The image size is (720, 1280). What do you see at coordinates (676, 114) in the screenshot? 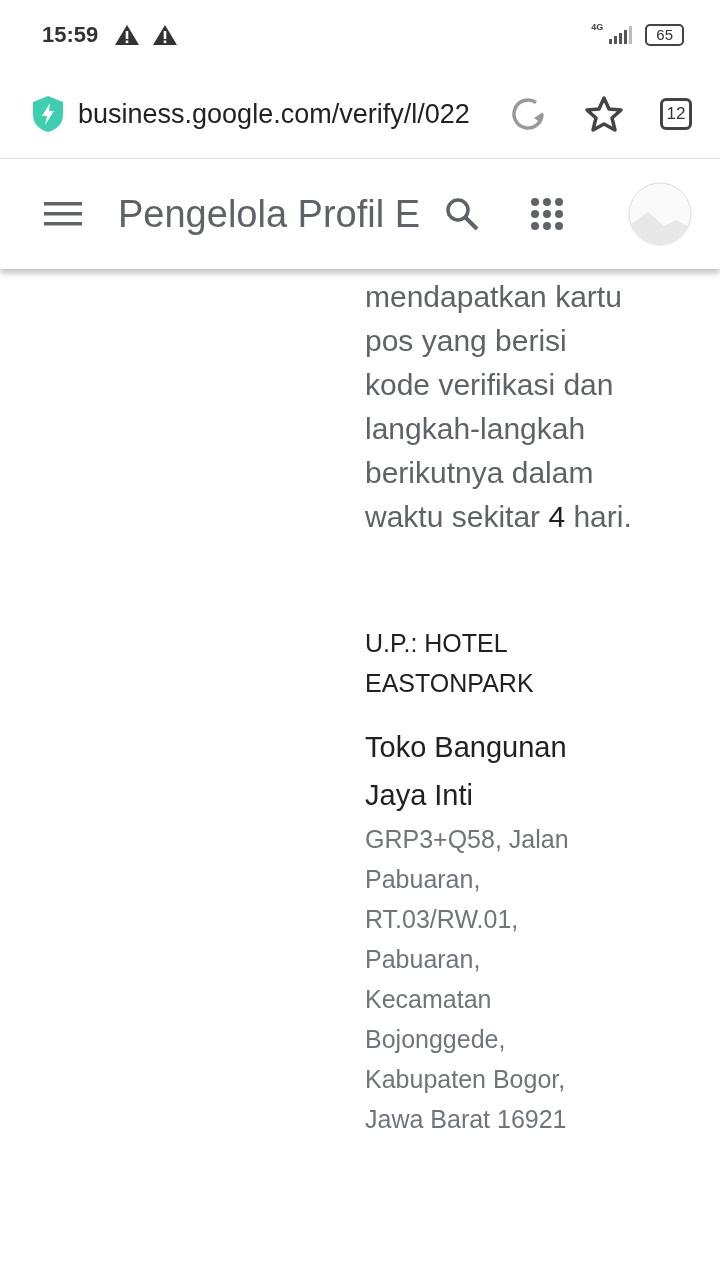
I see `tab-count-button: 12` at bounding box center [676, 114].